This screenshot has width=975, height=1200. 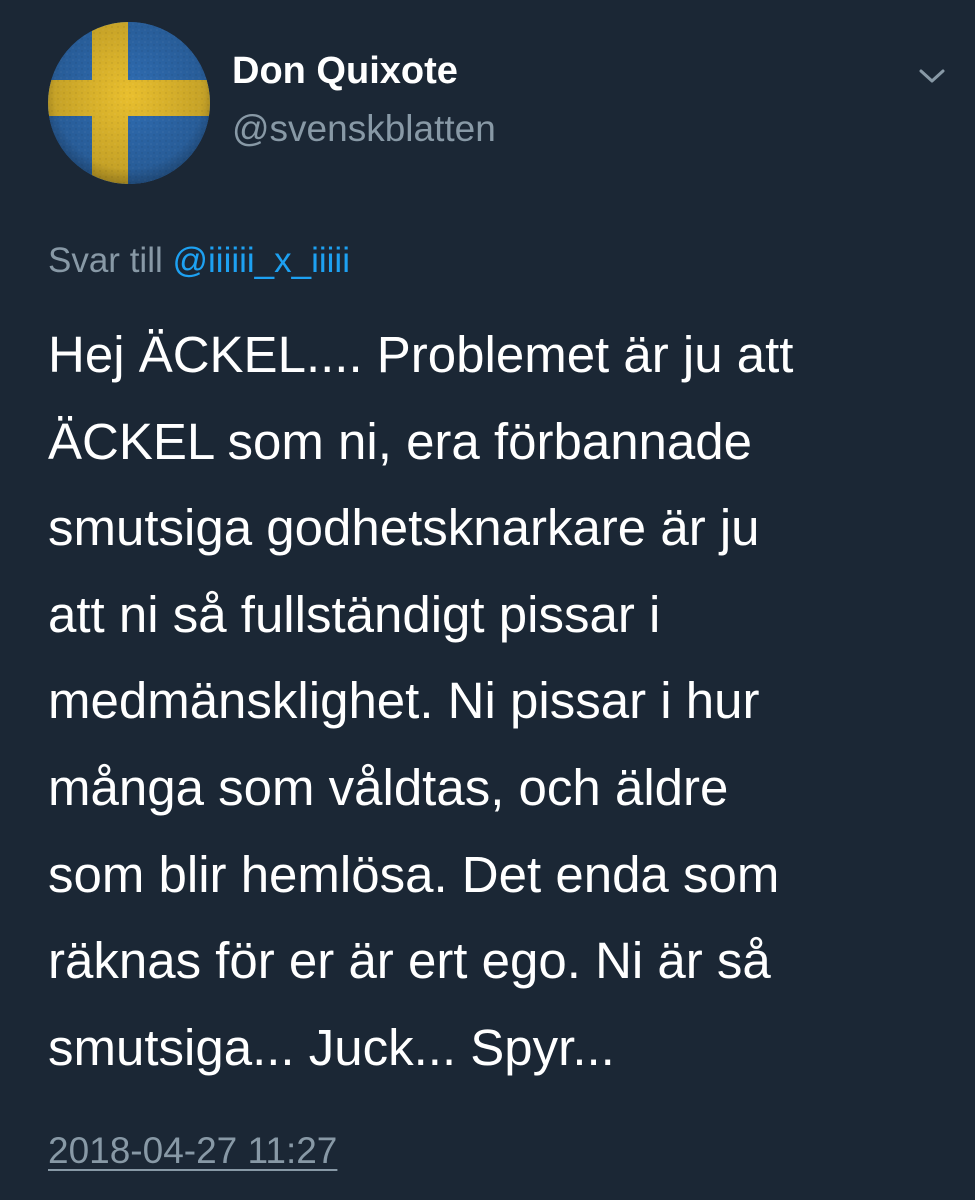 What do you see at coordinates (261, 260) in the screenshot?
I see `reply-mention-link: @iiiiii_x_iiiii` at bounding box center [261, 260].